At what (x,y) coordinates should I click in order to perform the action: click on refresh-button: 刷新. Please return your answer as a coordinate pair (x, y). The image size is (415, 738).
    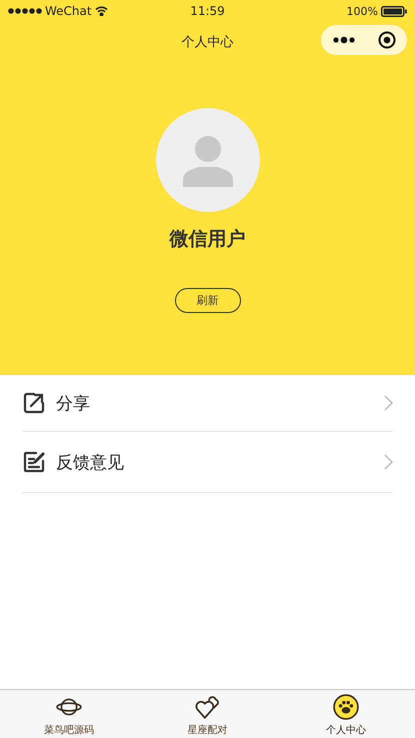
    Looking at the image, I should click on (207, 300).